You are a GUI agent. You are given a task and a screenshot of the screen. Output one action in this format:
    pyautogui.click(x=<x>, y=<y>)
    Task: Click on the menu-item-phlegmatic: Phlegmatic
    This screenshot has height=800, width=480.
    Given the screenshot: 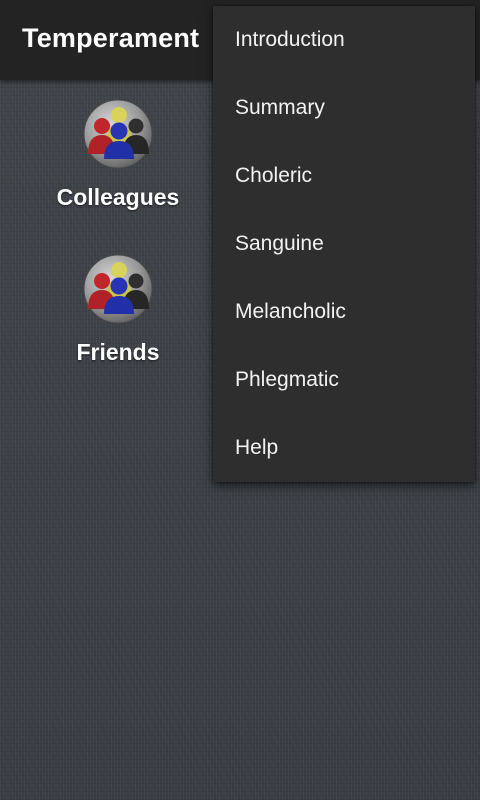 What is the action you would take?
    pyautogui.click(x=344, y=380)
    